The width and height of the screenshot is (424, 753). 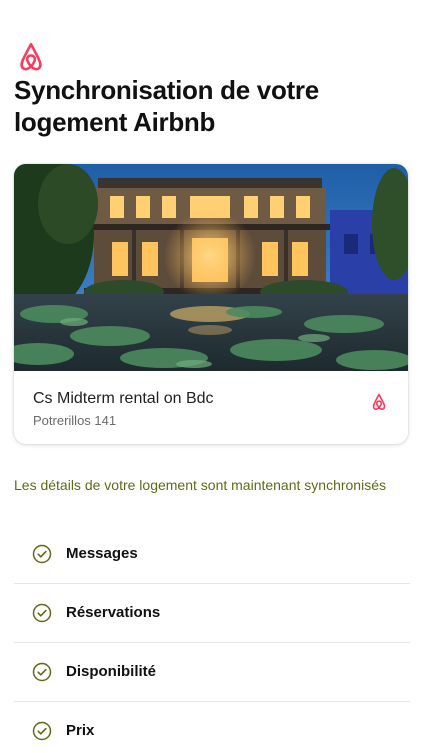 What do you see at coordinates (102, 553) in the screenshot?
I see `sync-item-label: Messages` at bounding box center [102, 553].